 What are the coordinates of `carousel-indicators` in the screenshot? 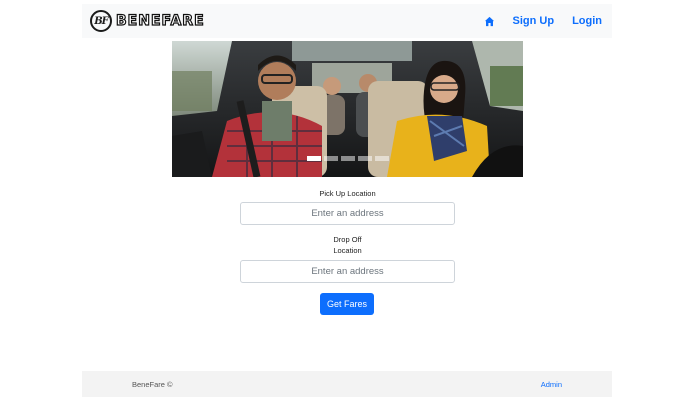 It's located at (347, 158).